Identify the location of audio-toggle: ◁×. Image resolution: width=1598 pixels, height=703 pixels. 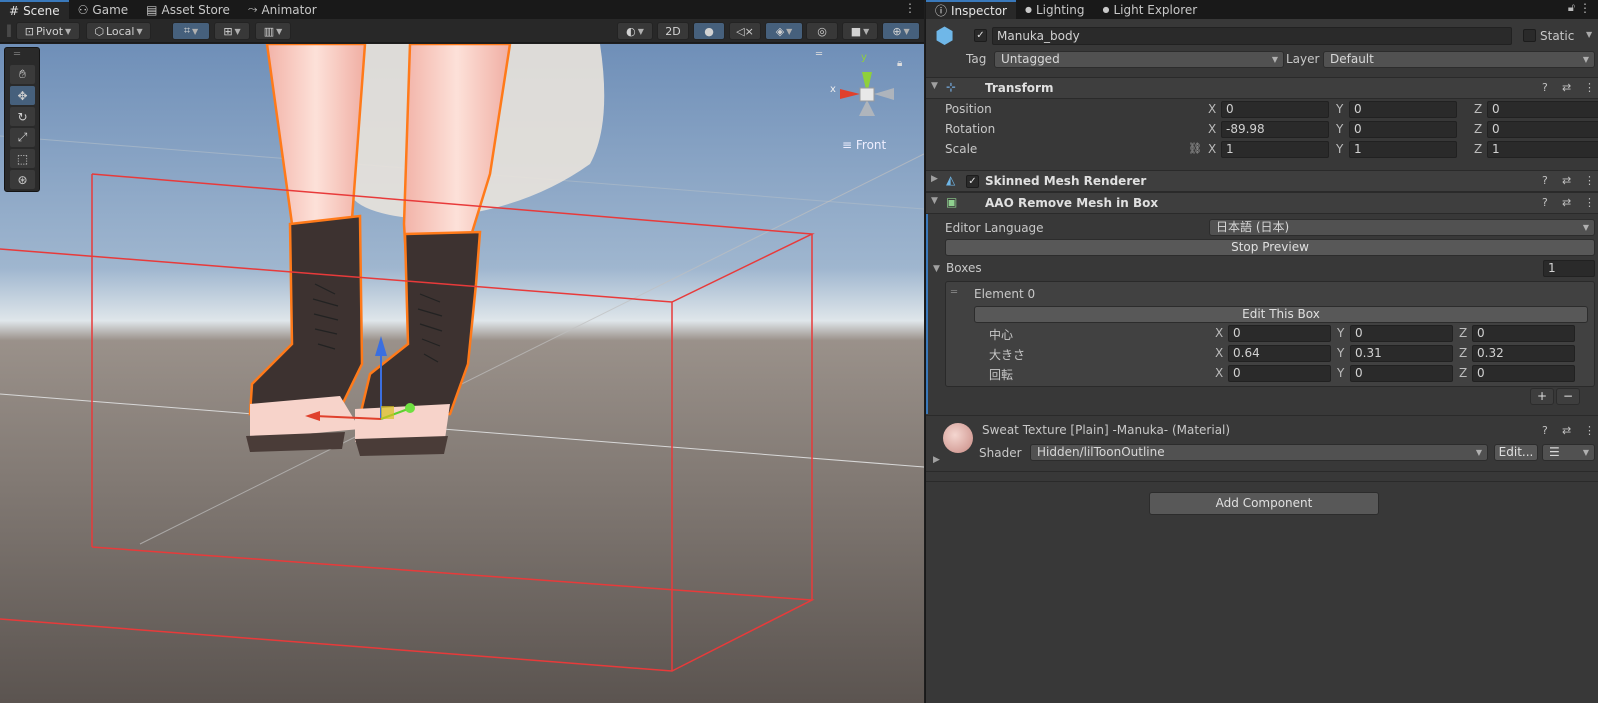
(745, 31).